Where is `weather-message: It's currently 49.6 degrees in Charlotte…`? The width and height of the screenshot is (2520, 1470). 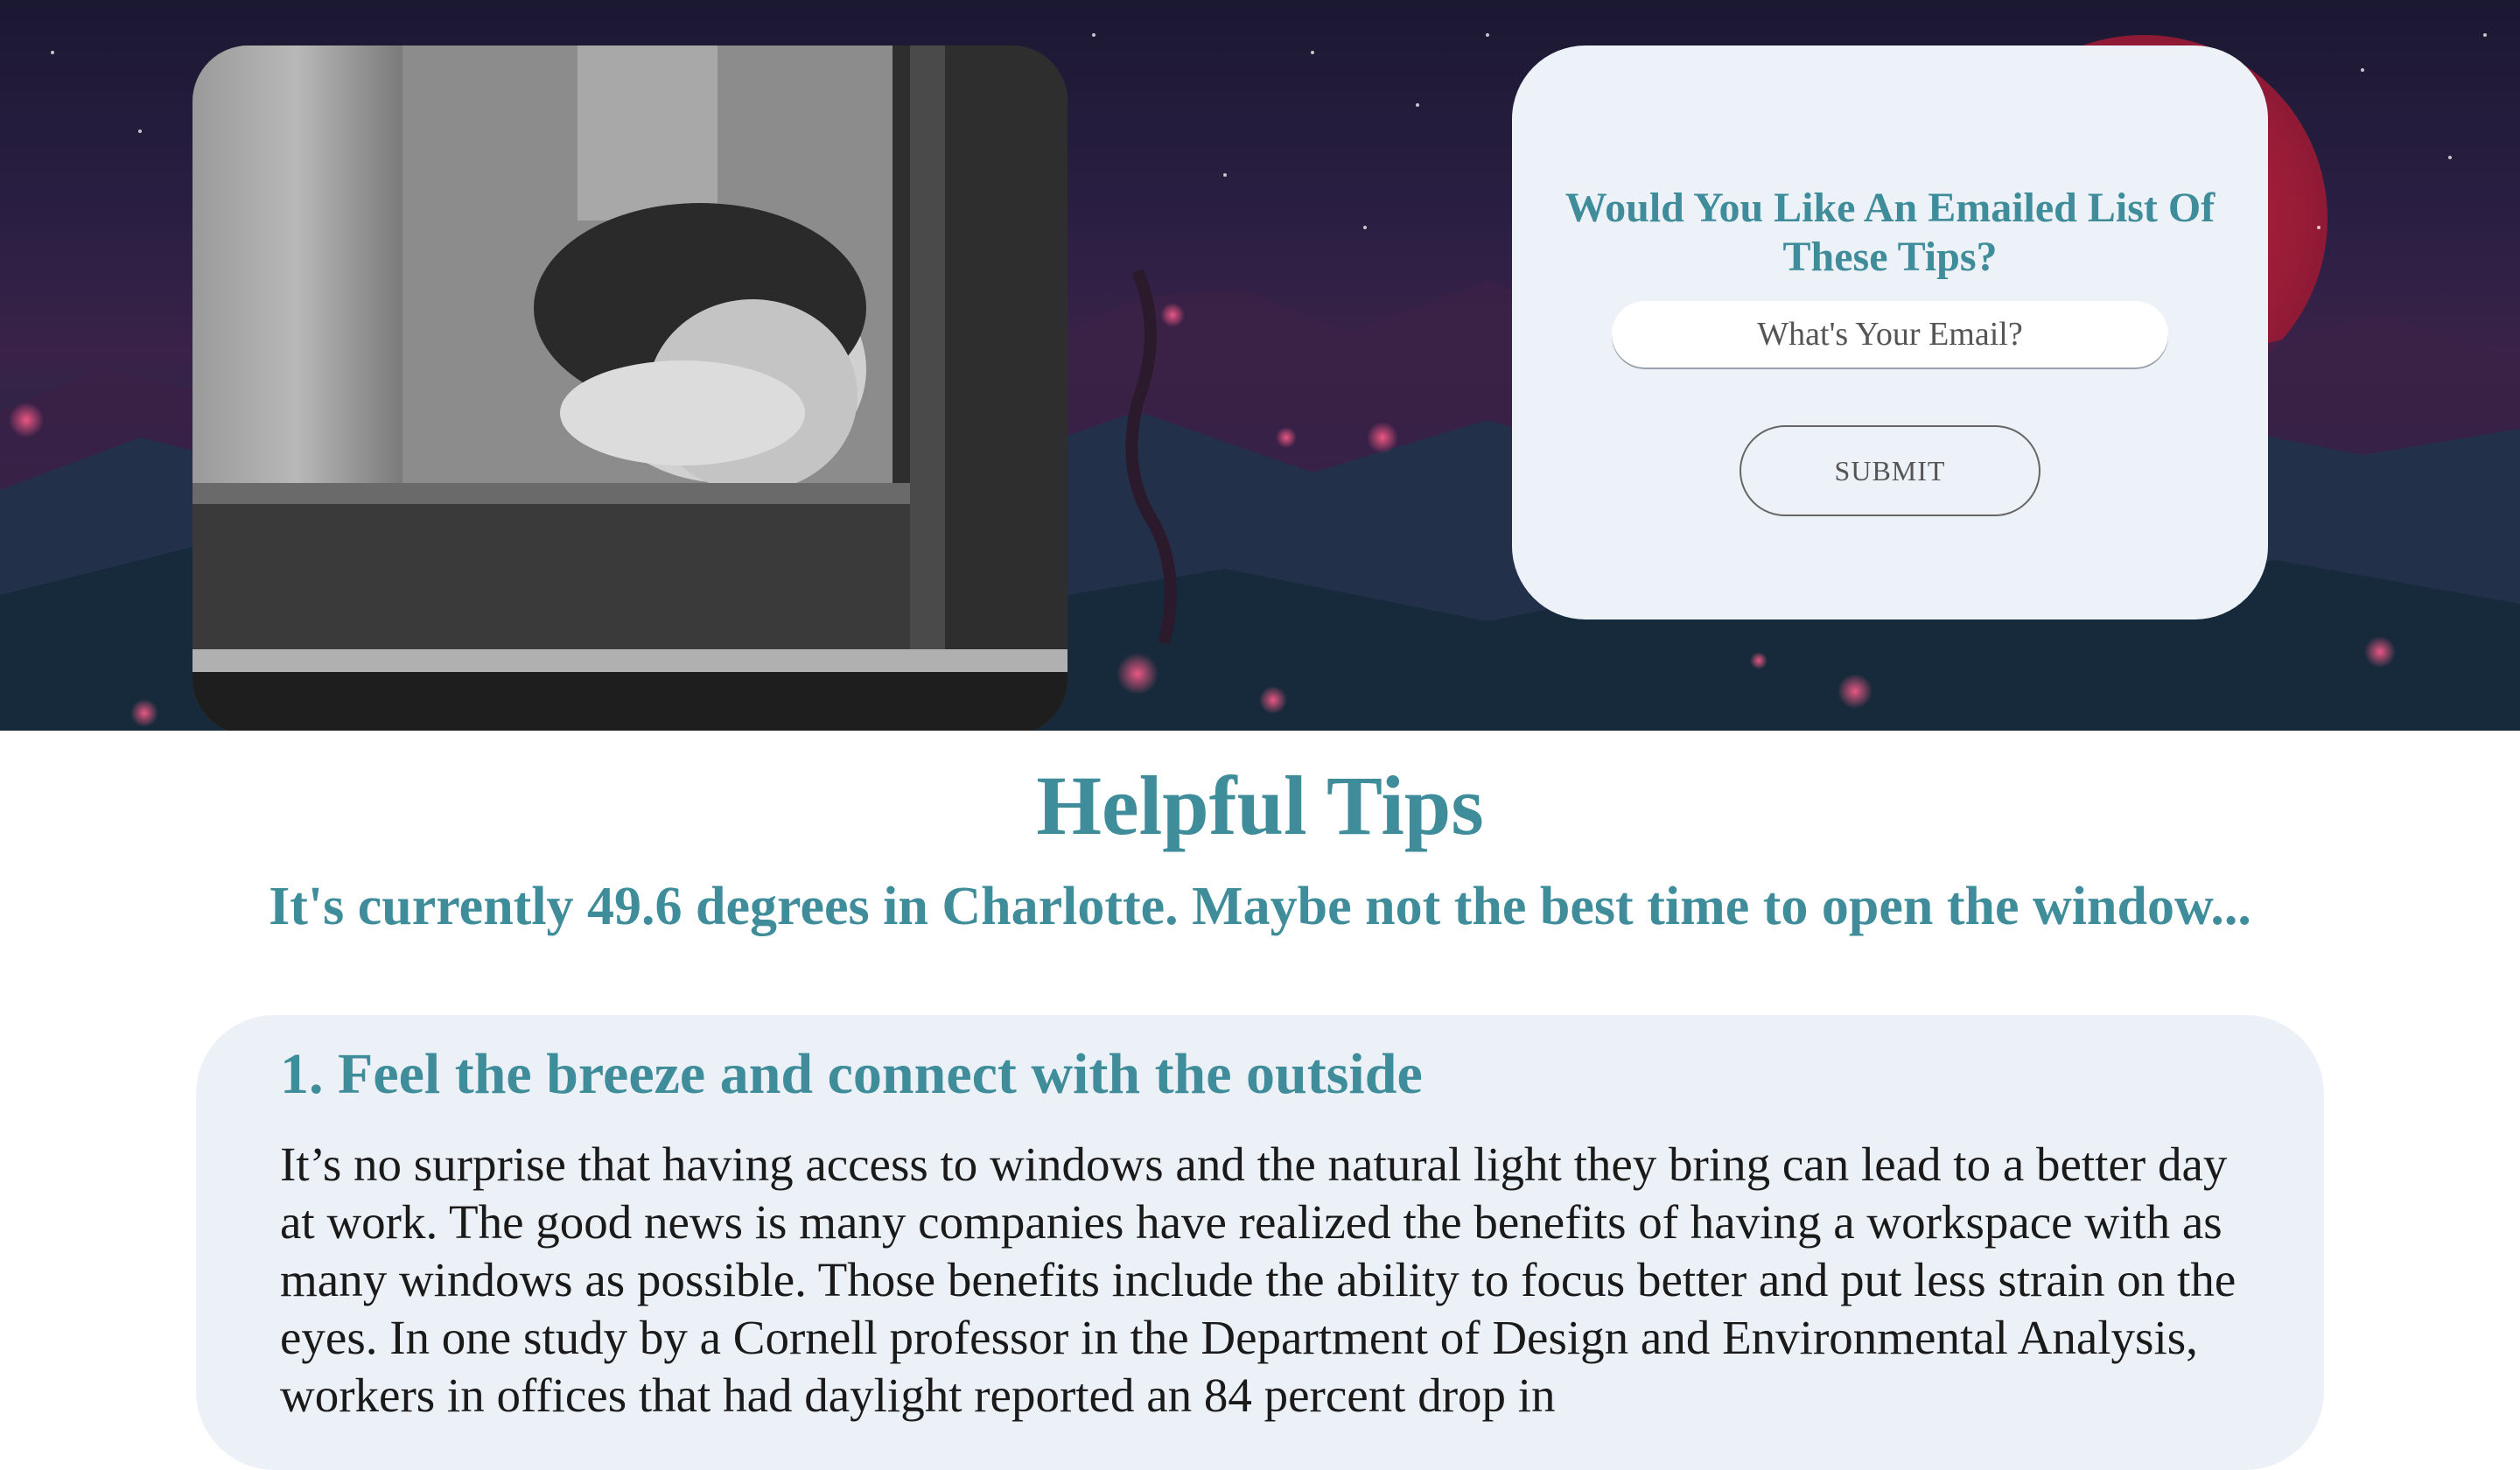
weather-message: It's currently 49.6 degrees in Charlotte… is located at coordinates (1260, 906).